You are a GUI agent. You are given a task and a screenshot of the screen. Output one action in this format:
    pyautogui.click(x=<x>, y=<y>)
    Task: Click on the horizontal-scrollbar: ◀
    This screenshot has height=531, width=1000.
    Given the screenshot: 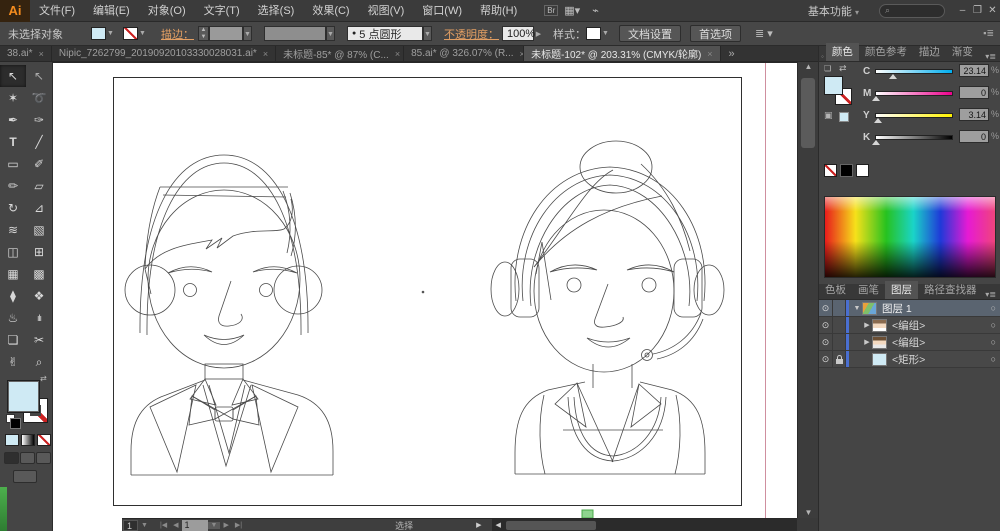 What is the action you would take?
    pyautogui.click(x=644, y=524)
    